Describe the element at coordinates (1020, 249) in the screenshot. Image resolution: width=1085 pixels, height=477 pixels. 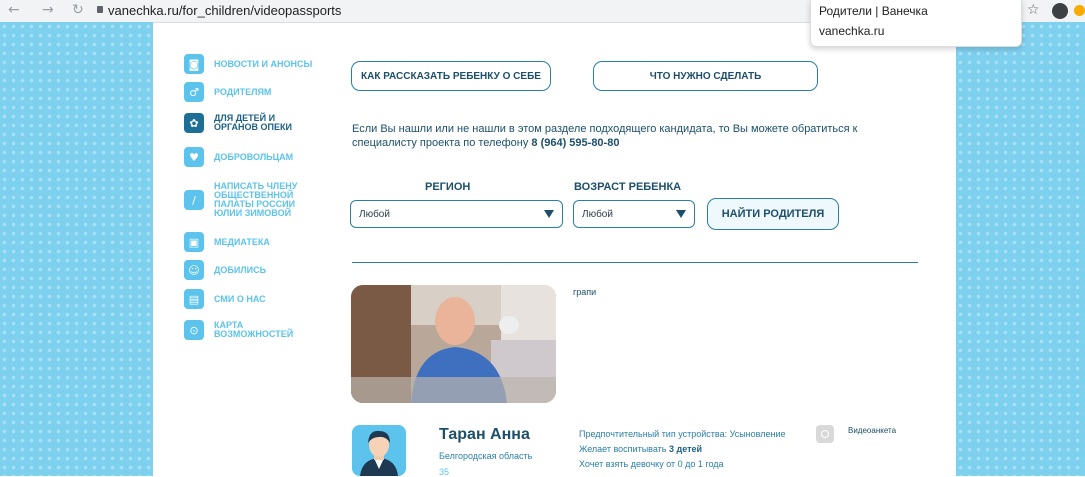
I see `right-pattern-background` at that location.